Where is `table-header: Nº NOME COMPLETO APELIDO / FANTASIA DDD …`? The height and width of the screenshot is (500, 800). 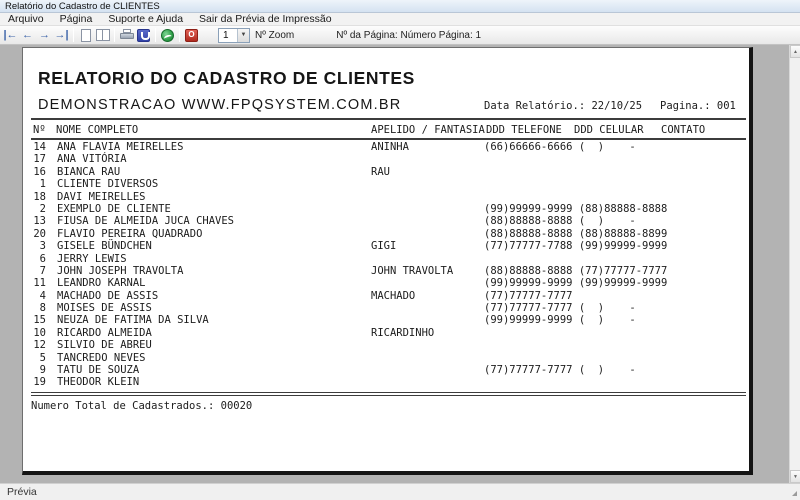
table-header: Nº NOME COMPLETO APELIDO / FANTASIA DDD … is located at coordinates (388, 130).